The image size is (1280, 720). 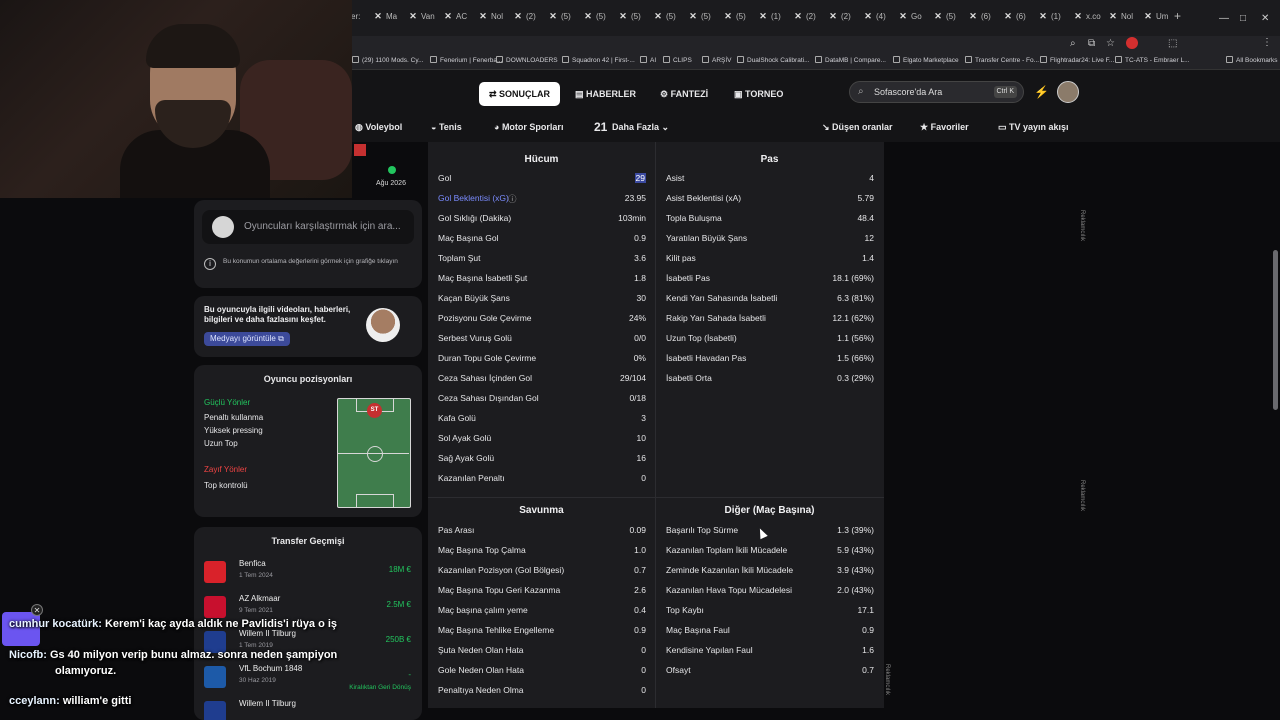 I want to click on nav-news: ▤ HABERLER, so click(x=605, y=94).